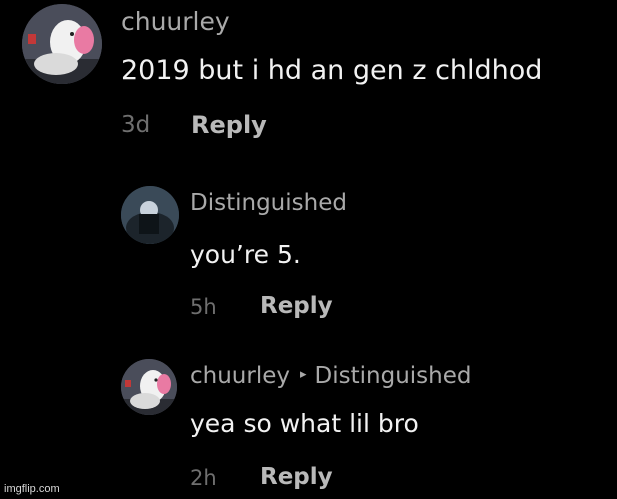  Describe the element at coordinates (32, 489) in the screenshot. I see `watermark: imgflip.com` at that location.